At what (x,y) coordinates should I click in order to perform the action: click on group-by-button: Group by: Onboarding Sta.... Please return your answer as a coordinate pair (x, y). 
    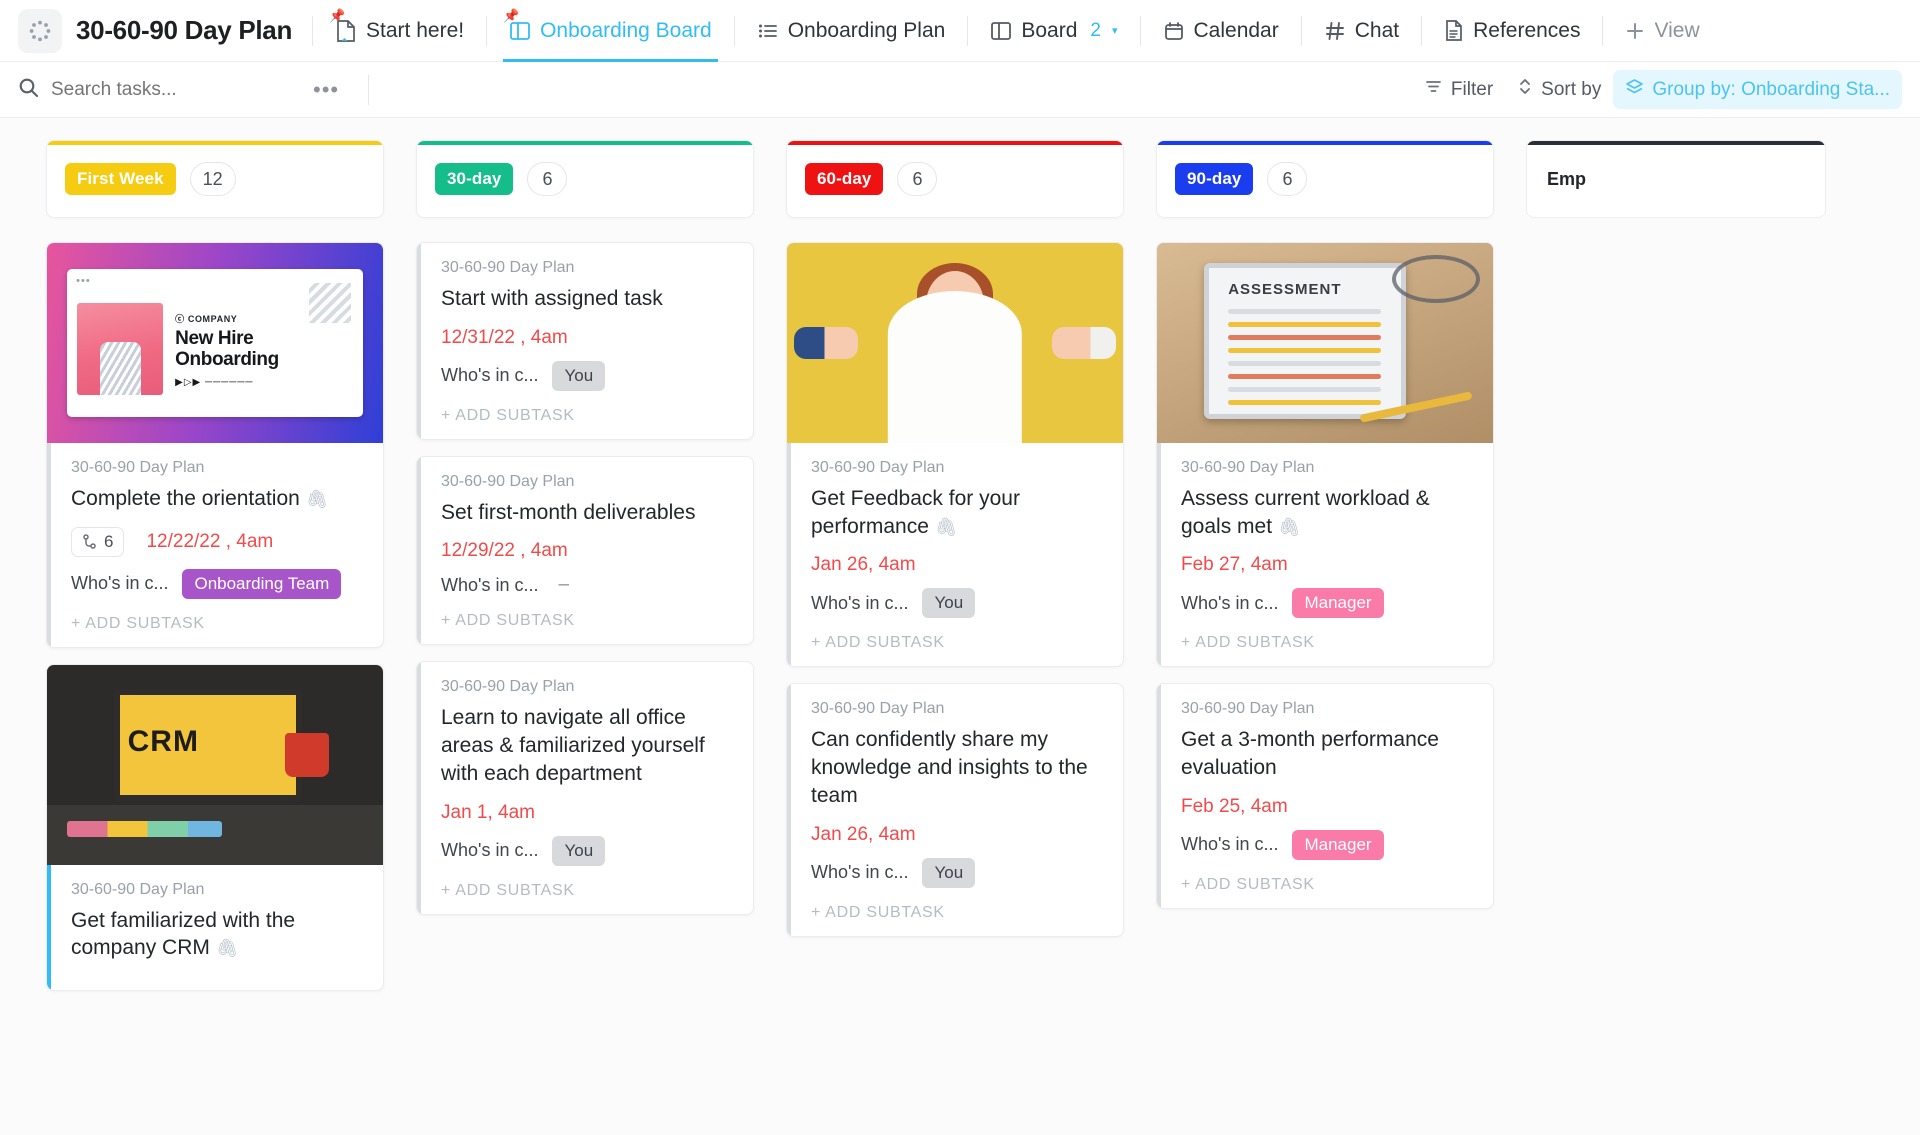
    Looking at the image, I should click on (1757, 89).